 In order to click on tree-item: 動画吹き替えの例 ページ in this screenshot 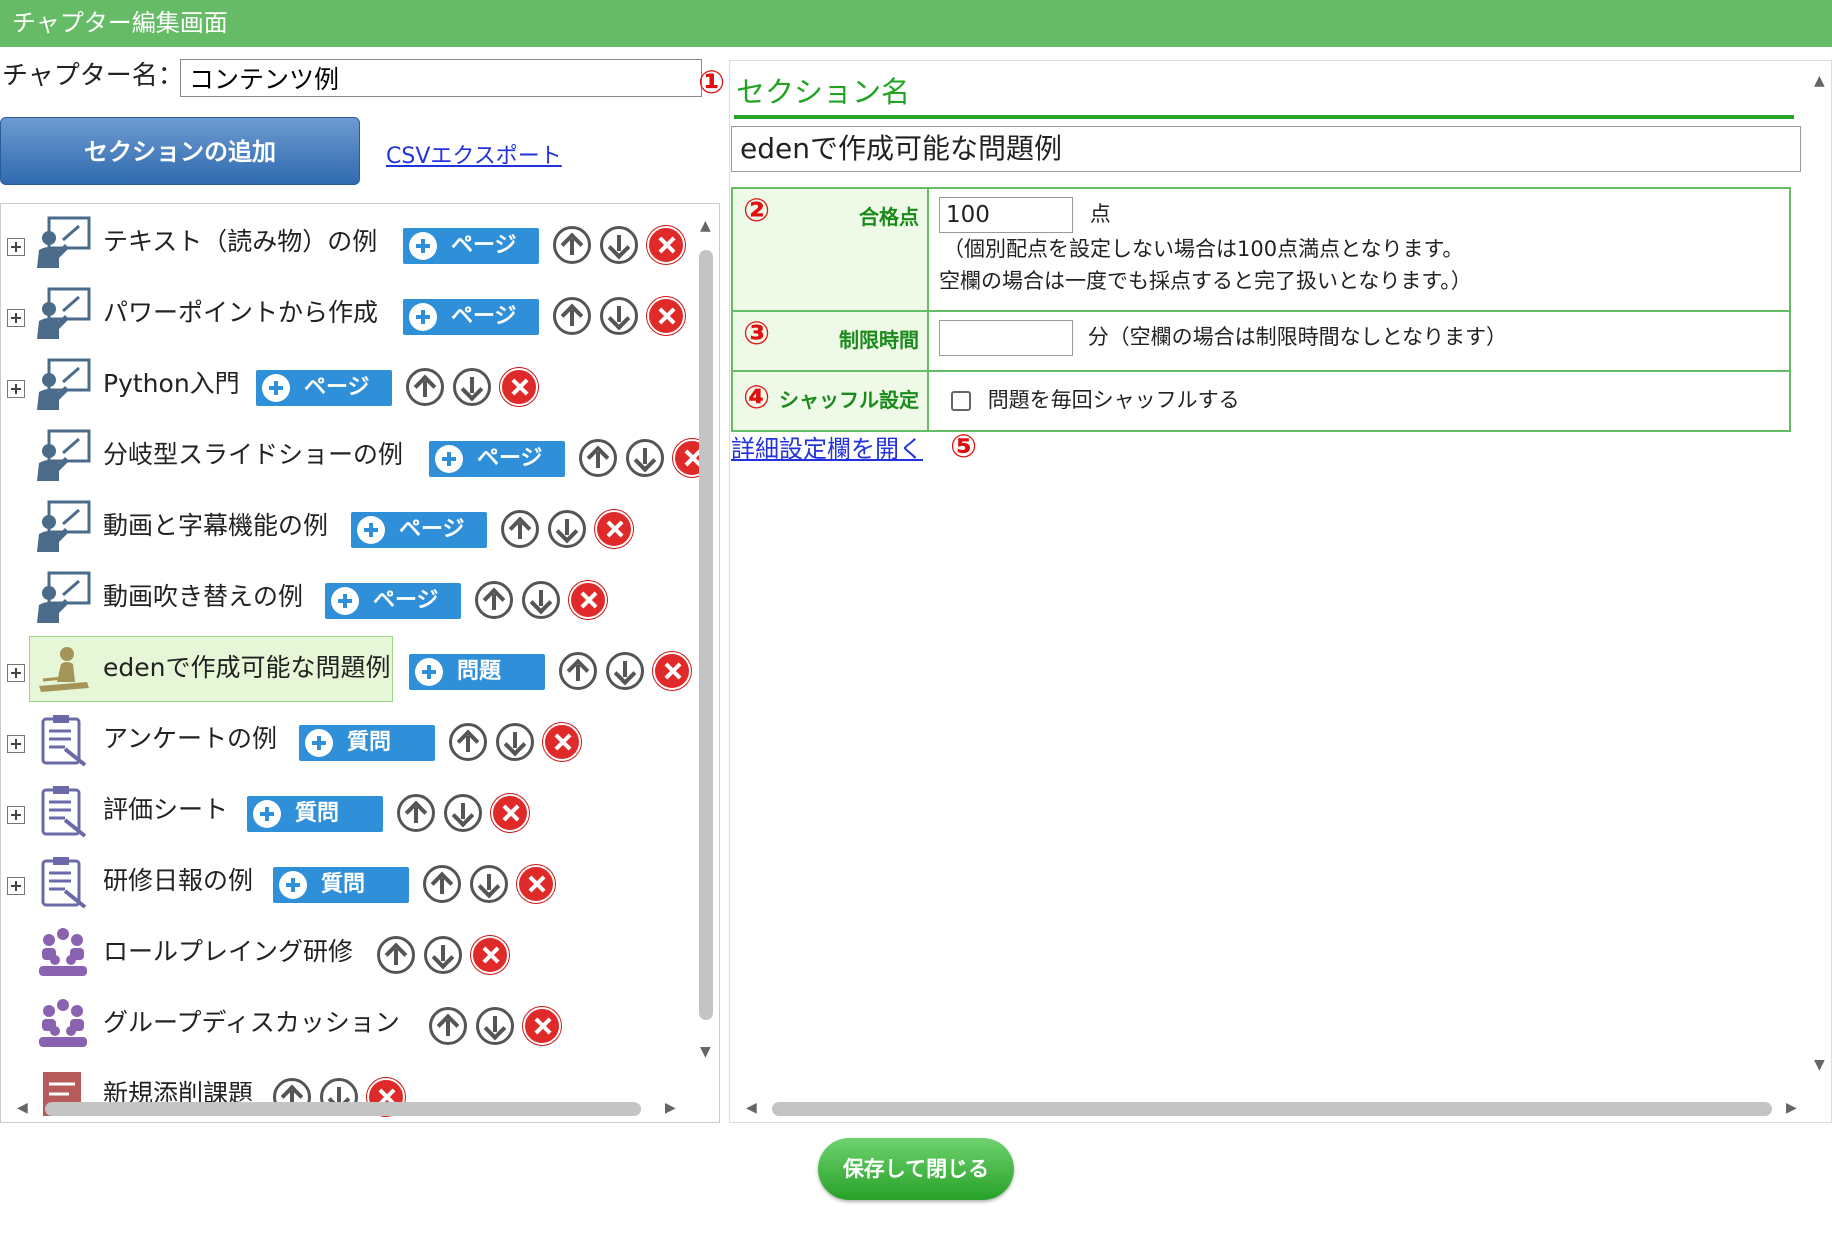, I will do `click(351, 597)`.